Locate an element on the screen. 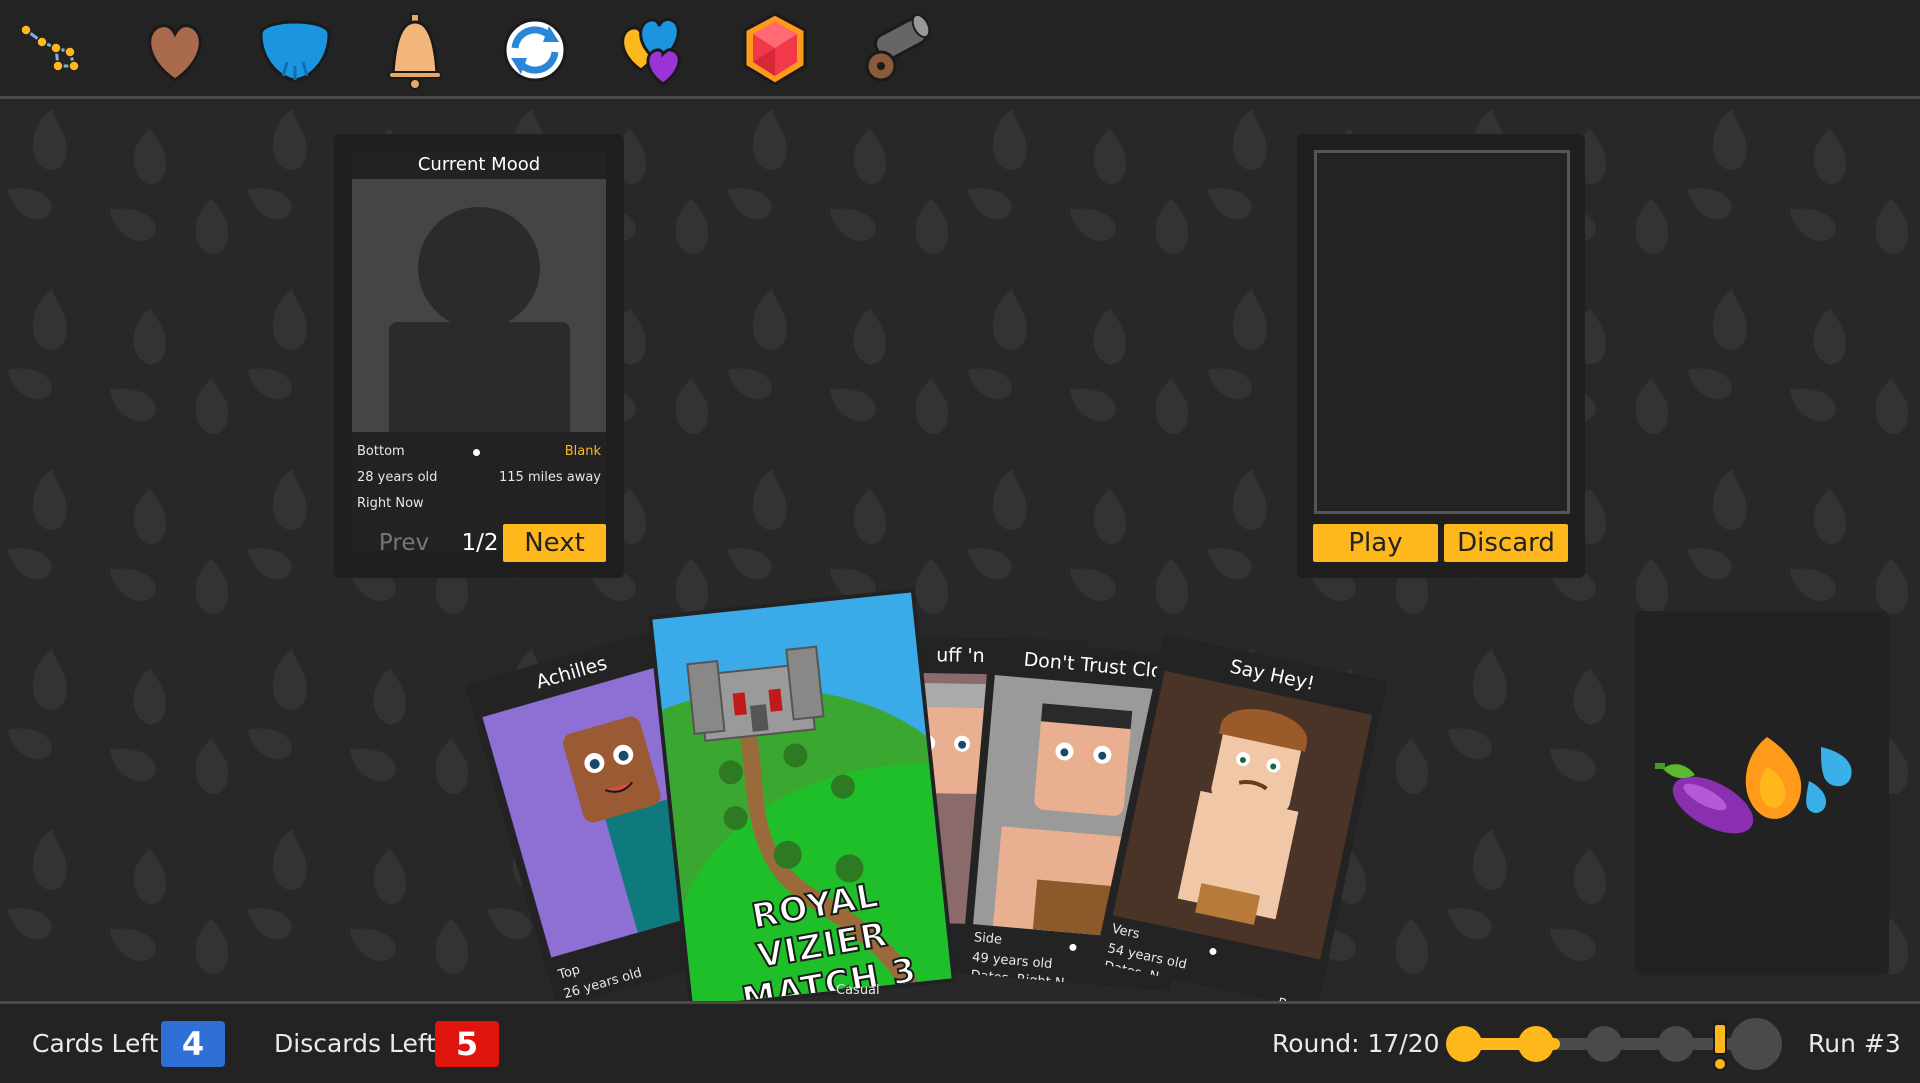 The image size is (1920, 1083). progress-track-icon is located at coordinates (1614, 1044).